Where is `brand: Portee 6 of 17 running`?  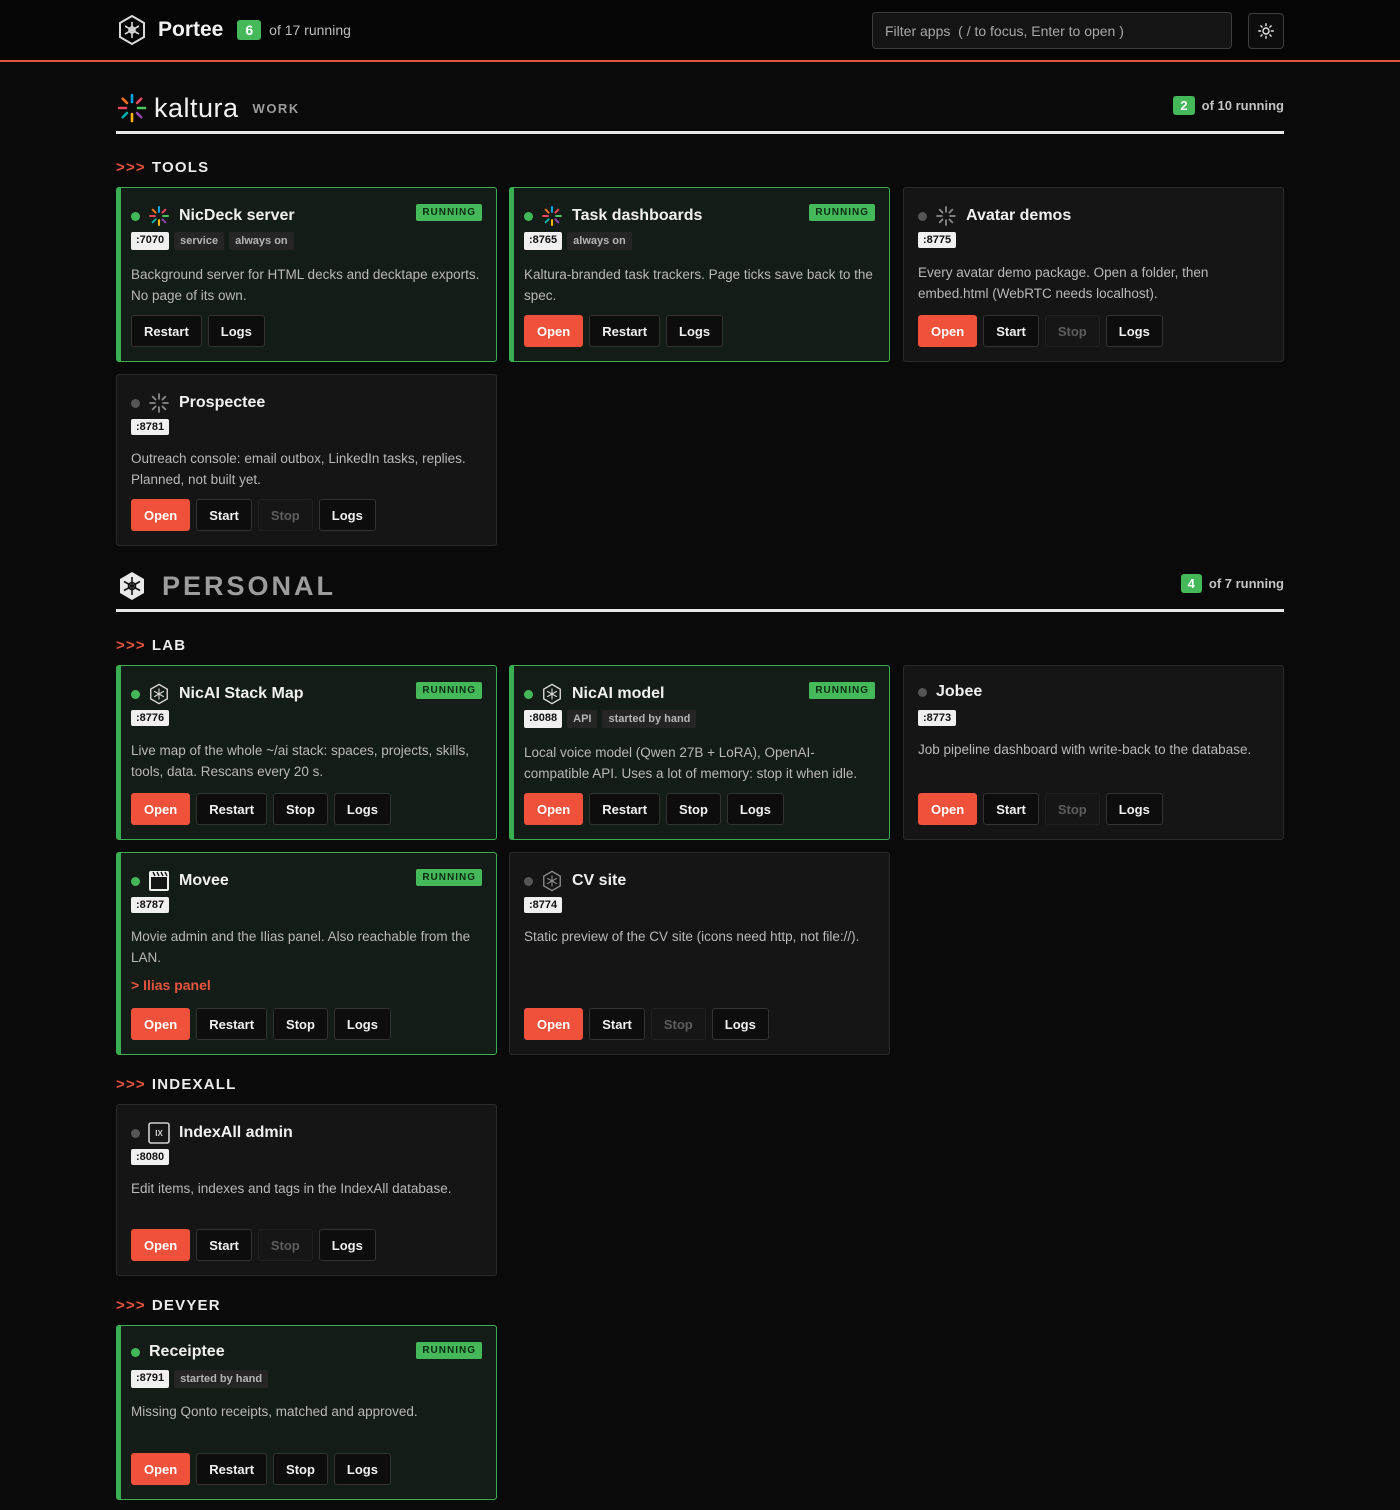 brand: Portee 6 of 17 running is located at coordinates (233, 30).